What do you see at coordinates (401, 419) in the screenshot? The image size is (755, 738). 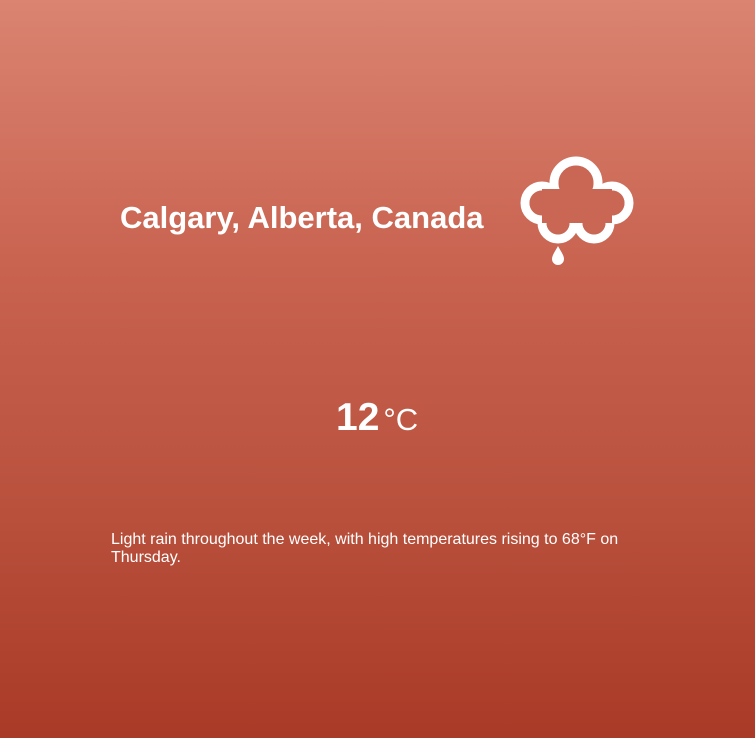 I see `temperature-unit: °C` at bounding box center [401, 419].